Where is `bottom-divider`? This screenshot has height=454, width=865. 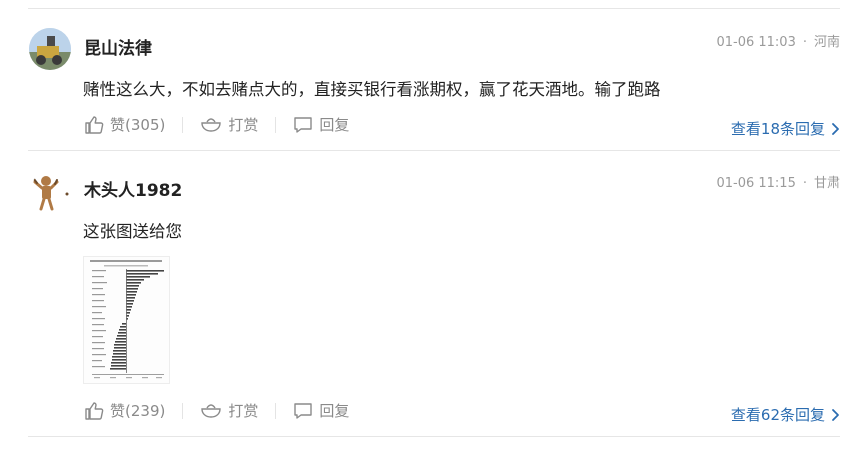
bottom-divider is located at coordinates (434, 436).